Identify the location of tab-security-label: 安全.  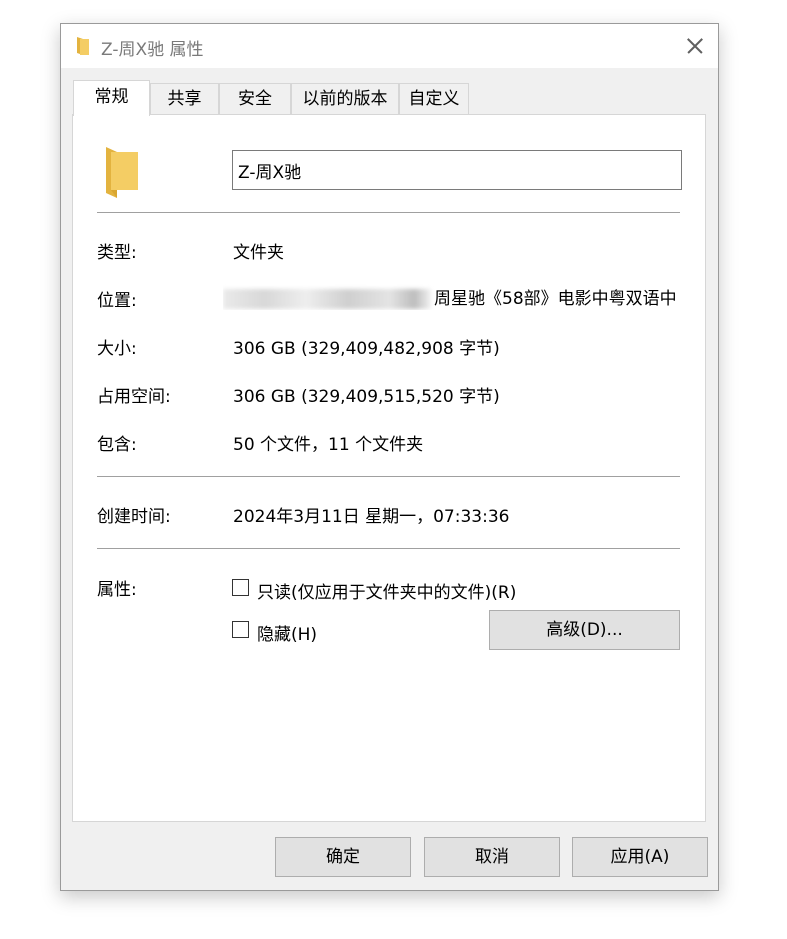
(255, 99).